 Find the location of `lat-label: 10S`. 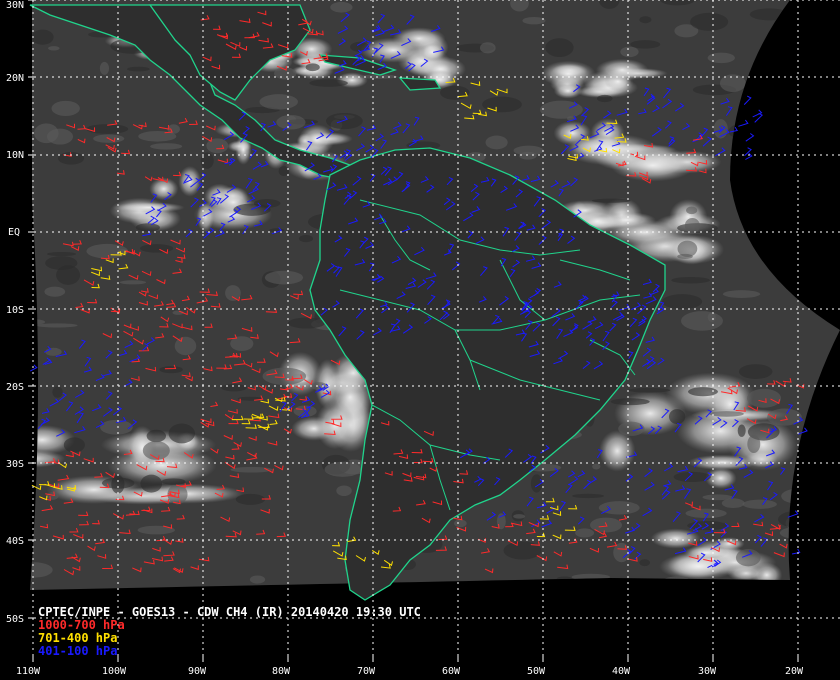

lat-label: 10S is located at coordinates (15, 310).